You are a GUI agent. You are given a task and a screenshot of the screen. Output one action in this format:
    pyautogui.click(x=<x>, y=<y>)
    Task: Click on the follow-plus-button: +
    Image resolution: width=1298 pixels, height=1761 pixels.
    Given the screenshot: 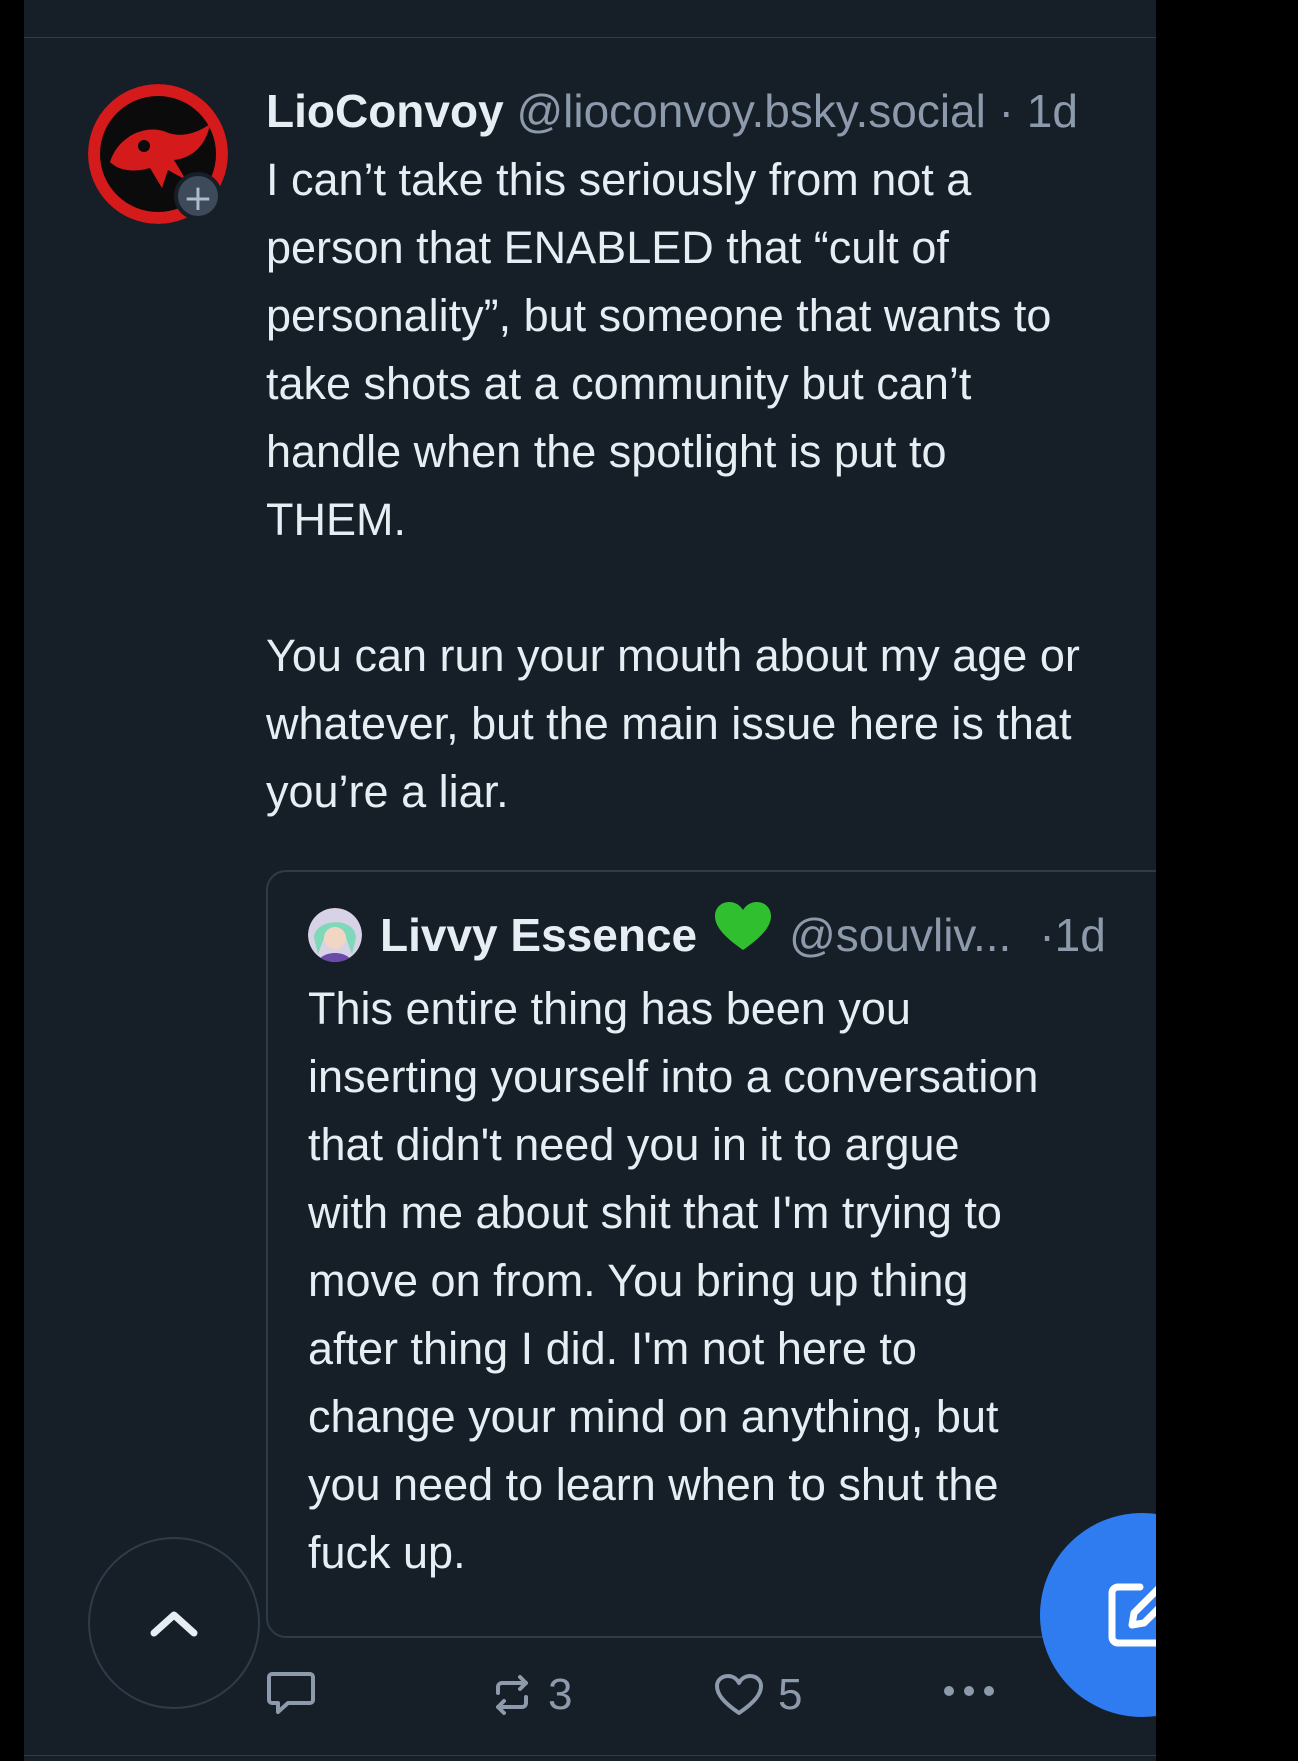 What is the action you would take?
    pyautogui.click(x=198, y=196)
    